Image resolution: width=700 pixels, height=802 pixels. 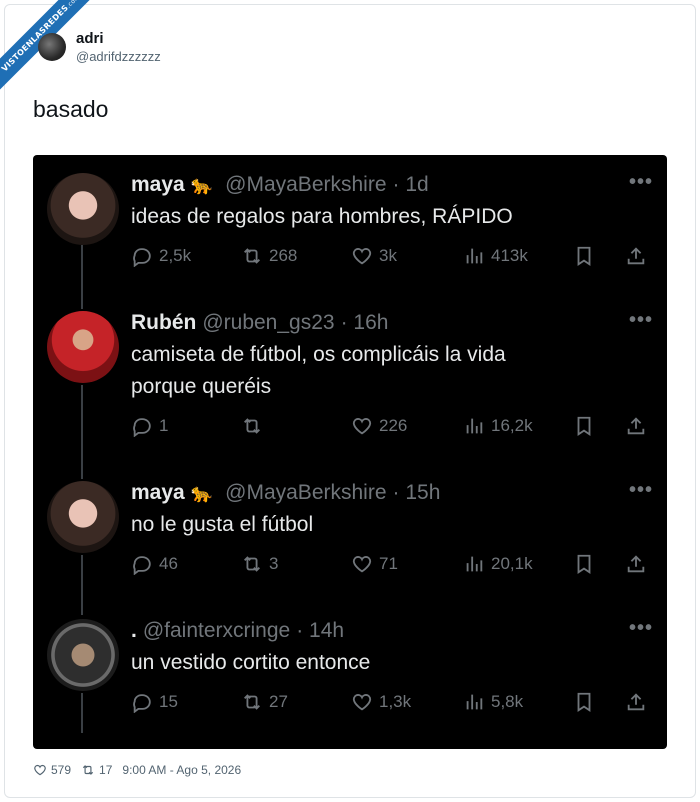 I want to click on post-text-line: un vestido cortito entonce, so click(x=251, y=662).